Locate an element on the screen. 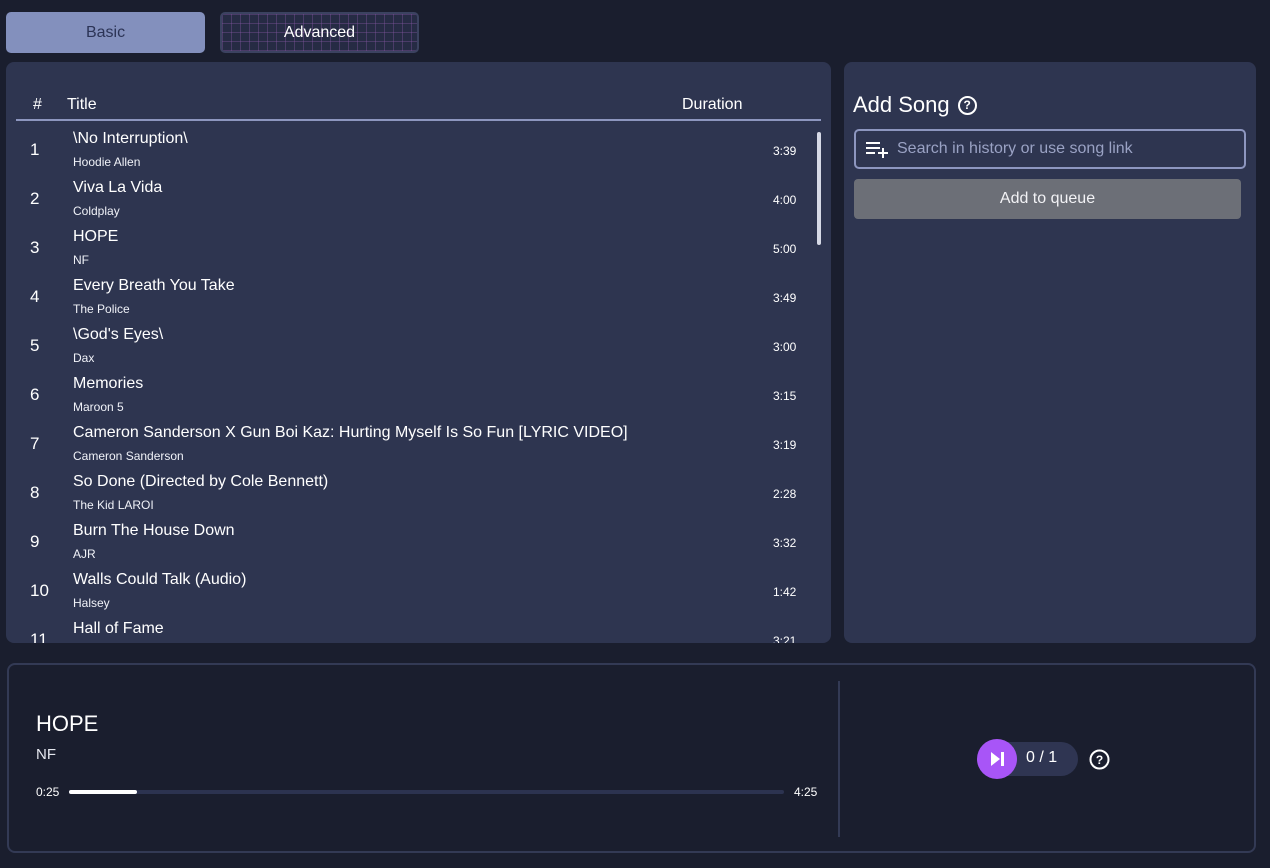  queue-scrollbar is located at coordinates (819, 188).